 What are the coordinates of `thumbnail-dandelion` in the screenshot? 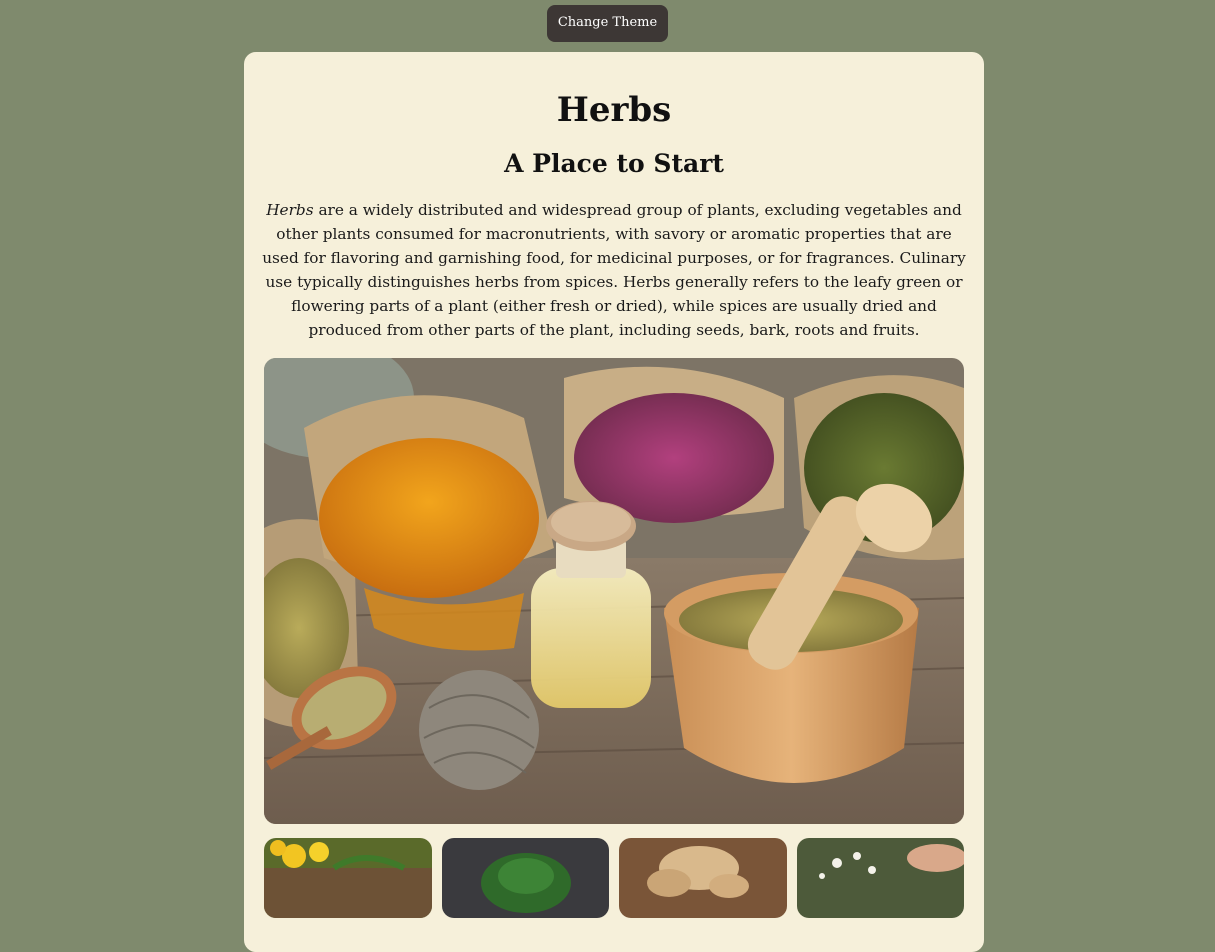 It's located at (348, 878).